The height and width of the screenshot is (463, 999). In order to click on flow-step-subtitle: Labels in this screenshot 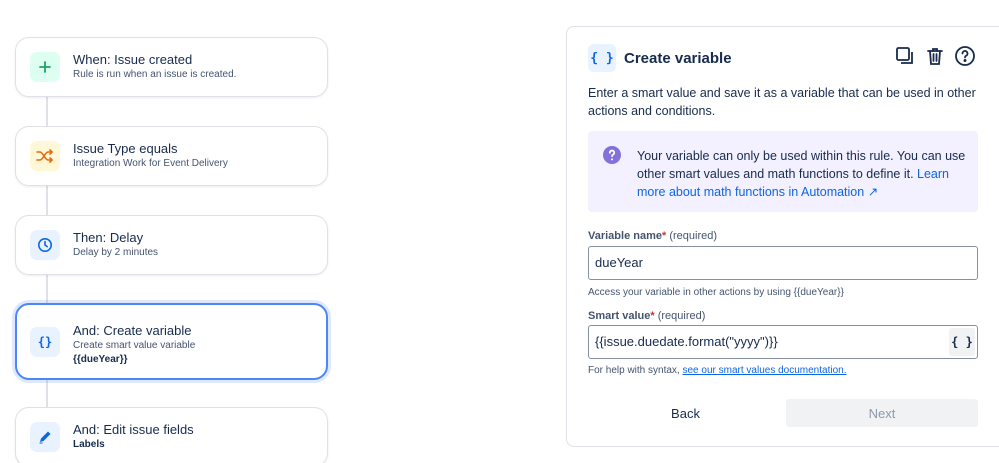, I will do `click(89, 444)`.